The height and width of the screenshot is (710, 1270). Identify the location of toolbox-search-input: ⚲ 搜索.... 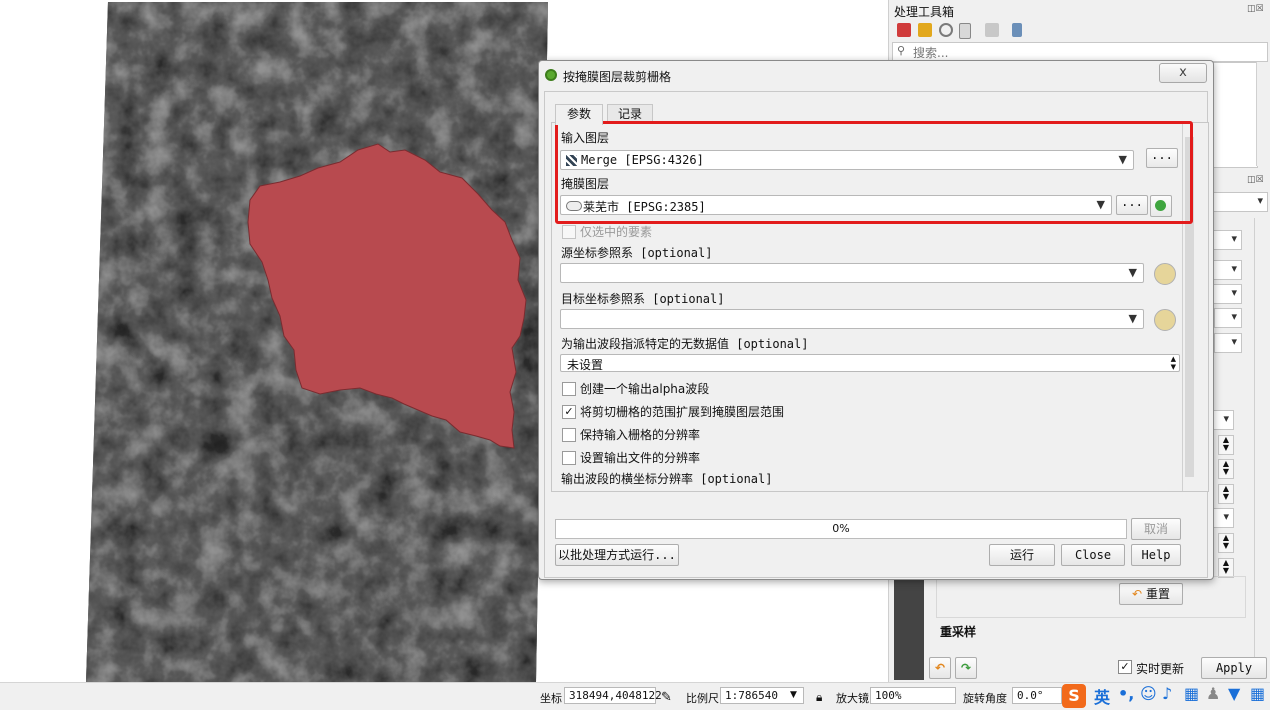
(1080, 52).